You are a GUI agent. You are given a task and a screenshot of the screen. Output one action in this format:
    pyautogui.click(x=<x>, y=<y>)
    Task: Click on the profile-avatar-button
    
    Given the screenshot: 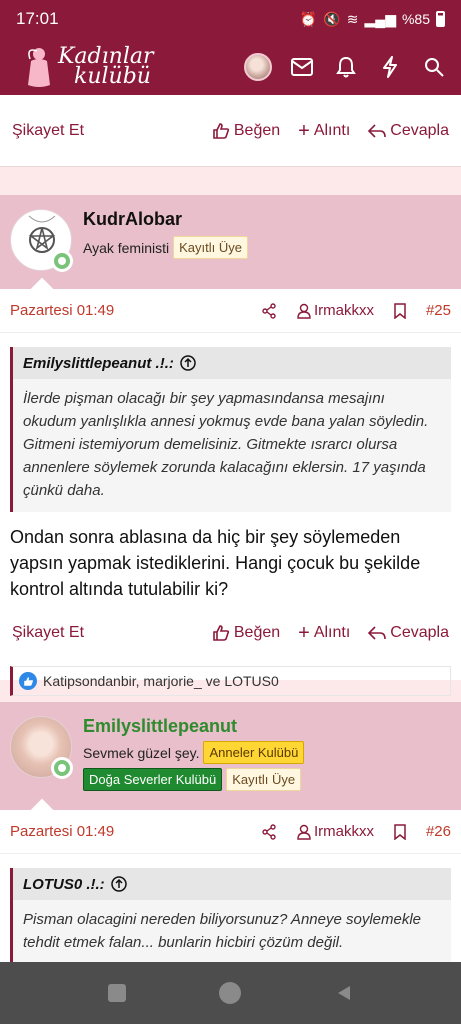 What is the action you would take?
    pyautogui.click(x=258, y=67)
    